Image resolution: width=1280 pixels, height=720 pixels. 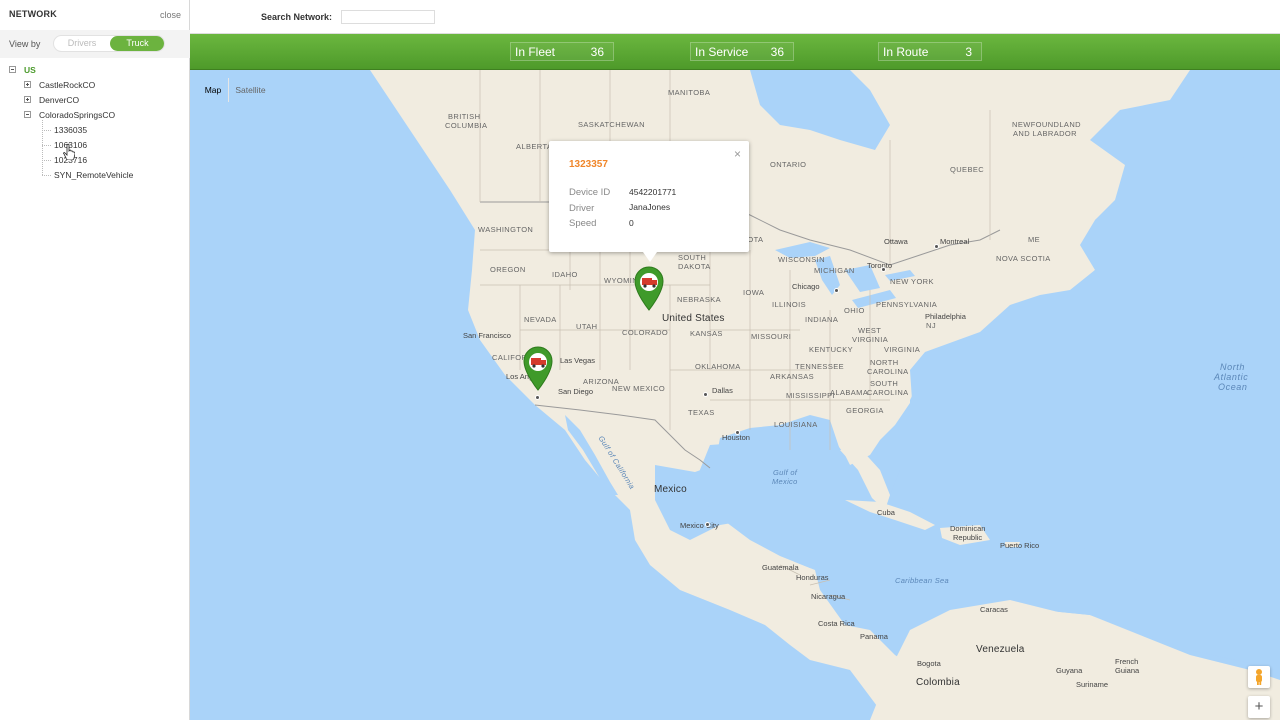 What do you see at coordinates (582, 208) in the screenshot?
I see `driver-label: Driver` at bounding box center [582, 208].